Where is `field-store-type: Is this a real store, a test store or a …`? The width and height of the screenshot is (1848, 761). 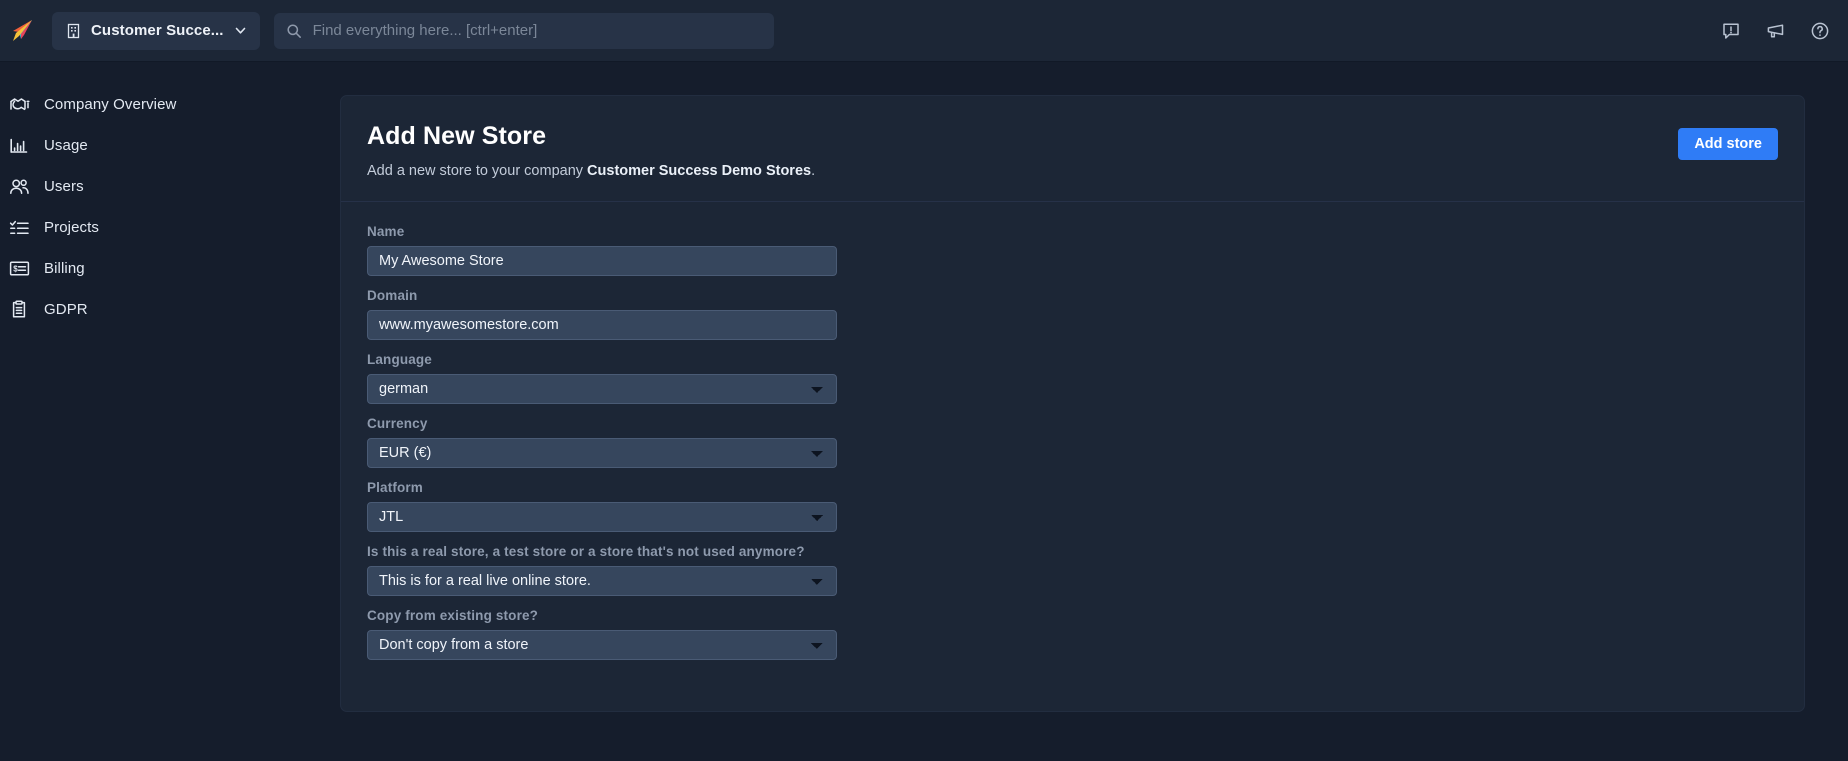
field-store-type: Is this a real store, a test store or a … is located at coordinates (1072, 570).